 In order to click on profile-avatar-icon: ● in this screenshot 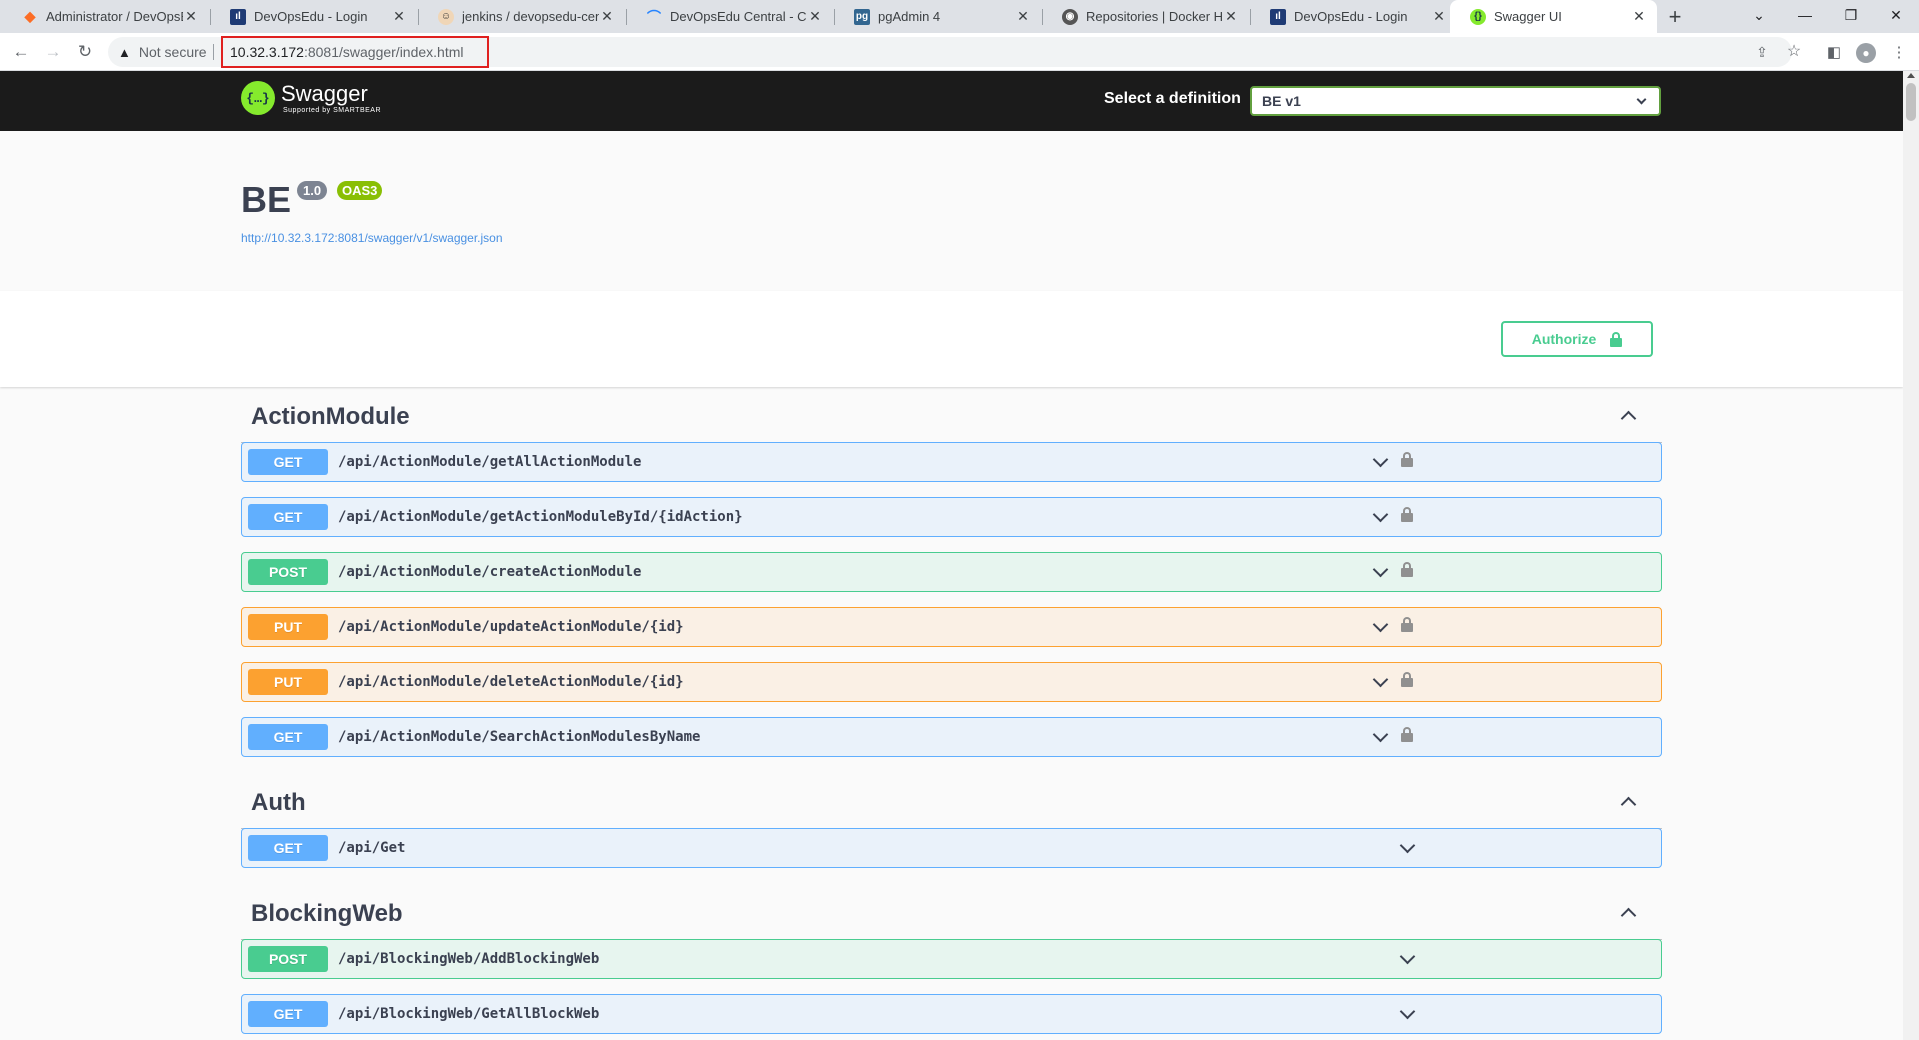, I will do `click(1866, 53)`.